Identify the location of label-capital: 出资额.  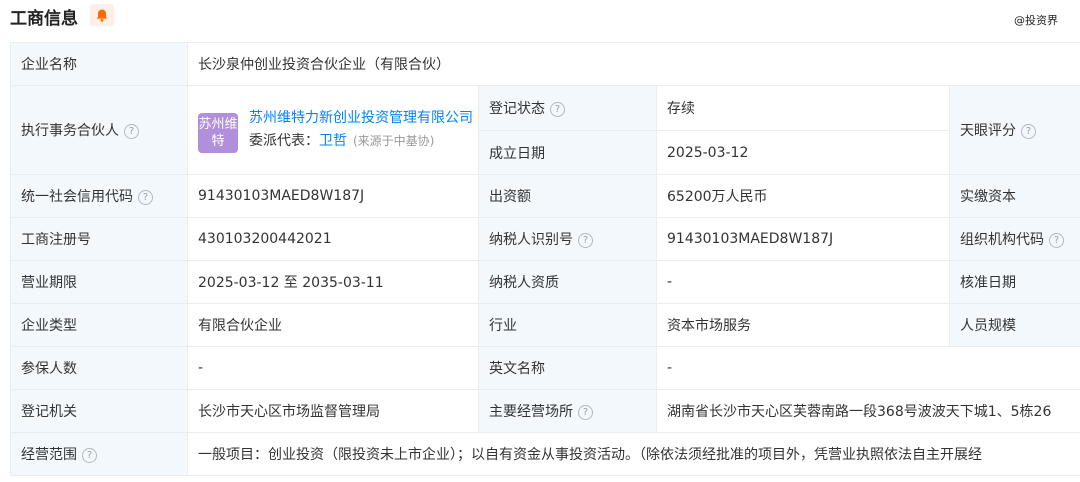
(567, 196).